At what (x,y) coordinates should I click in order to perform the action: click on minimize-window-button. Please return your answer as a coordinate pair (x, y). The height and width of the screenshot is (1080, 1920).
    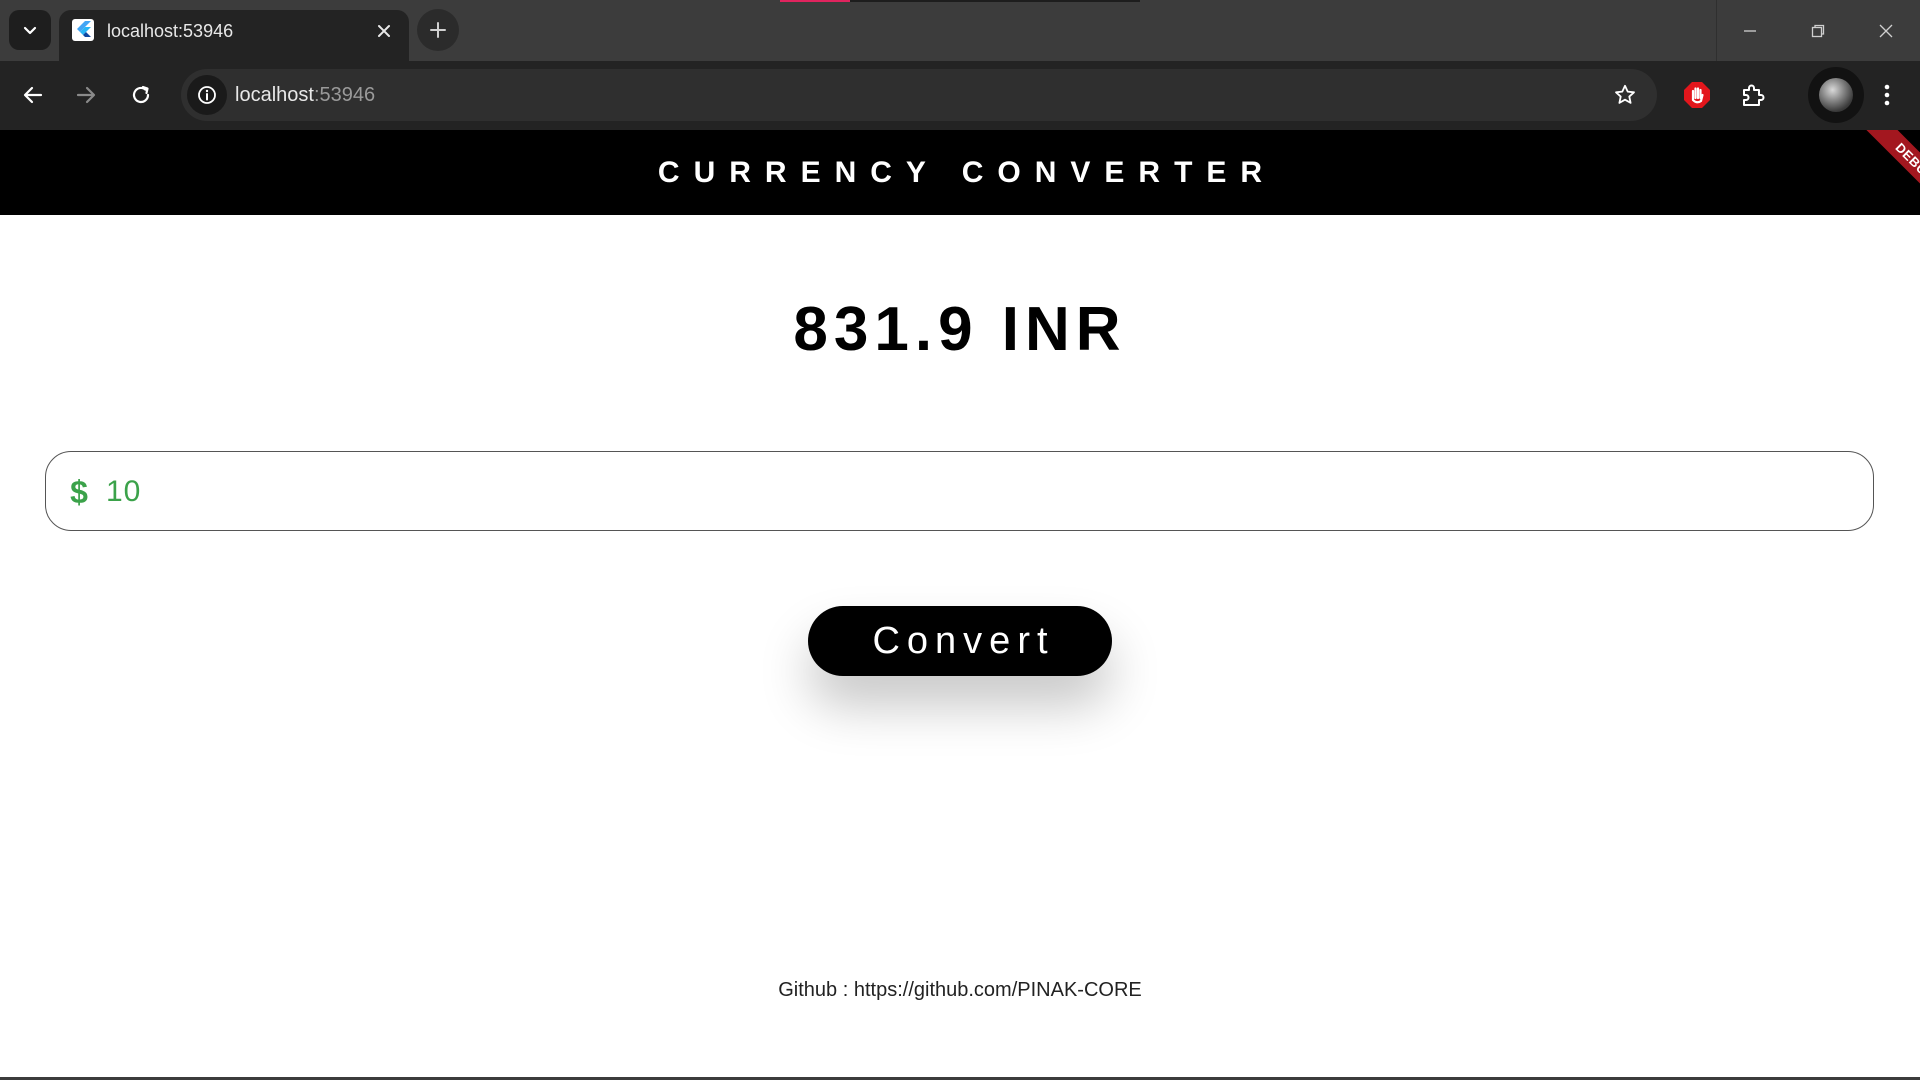
    Looking at the image, I should click on (1750, 30).